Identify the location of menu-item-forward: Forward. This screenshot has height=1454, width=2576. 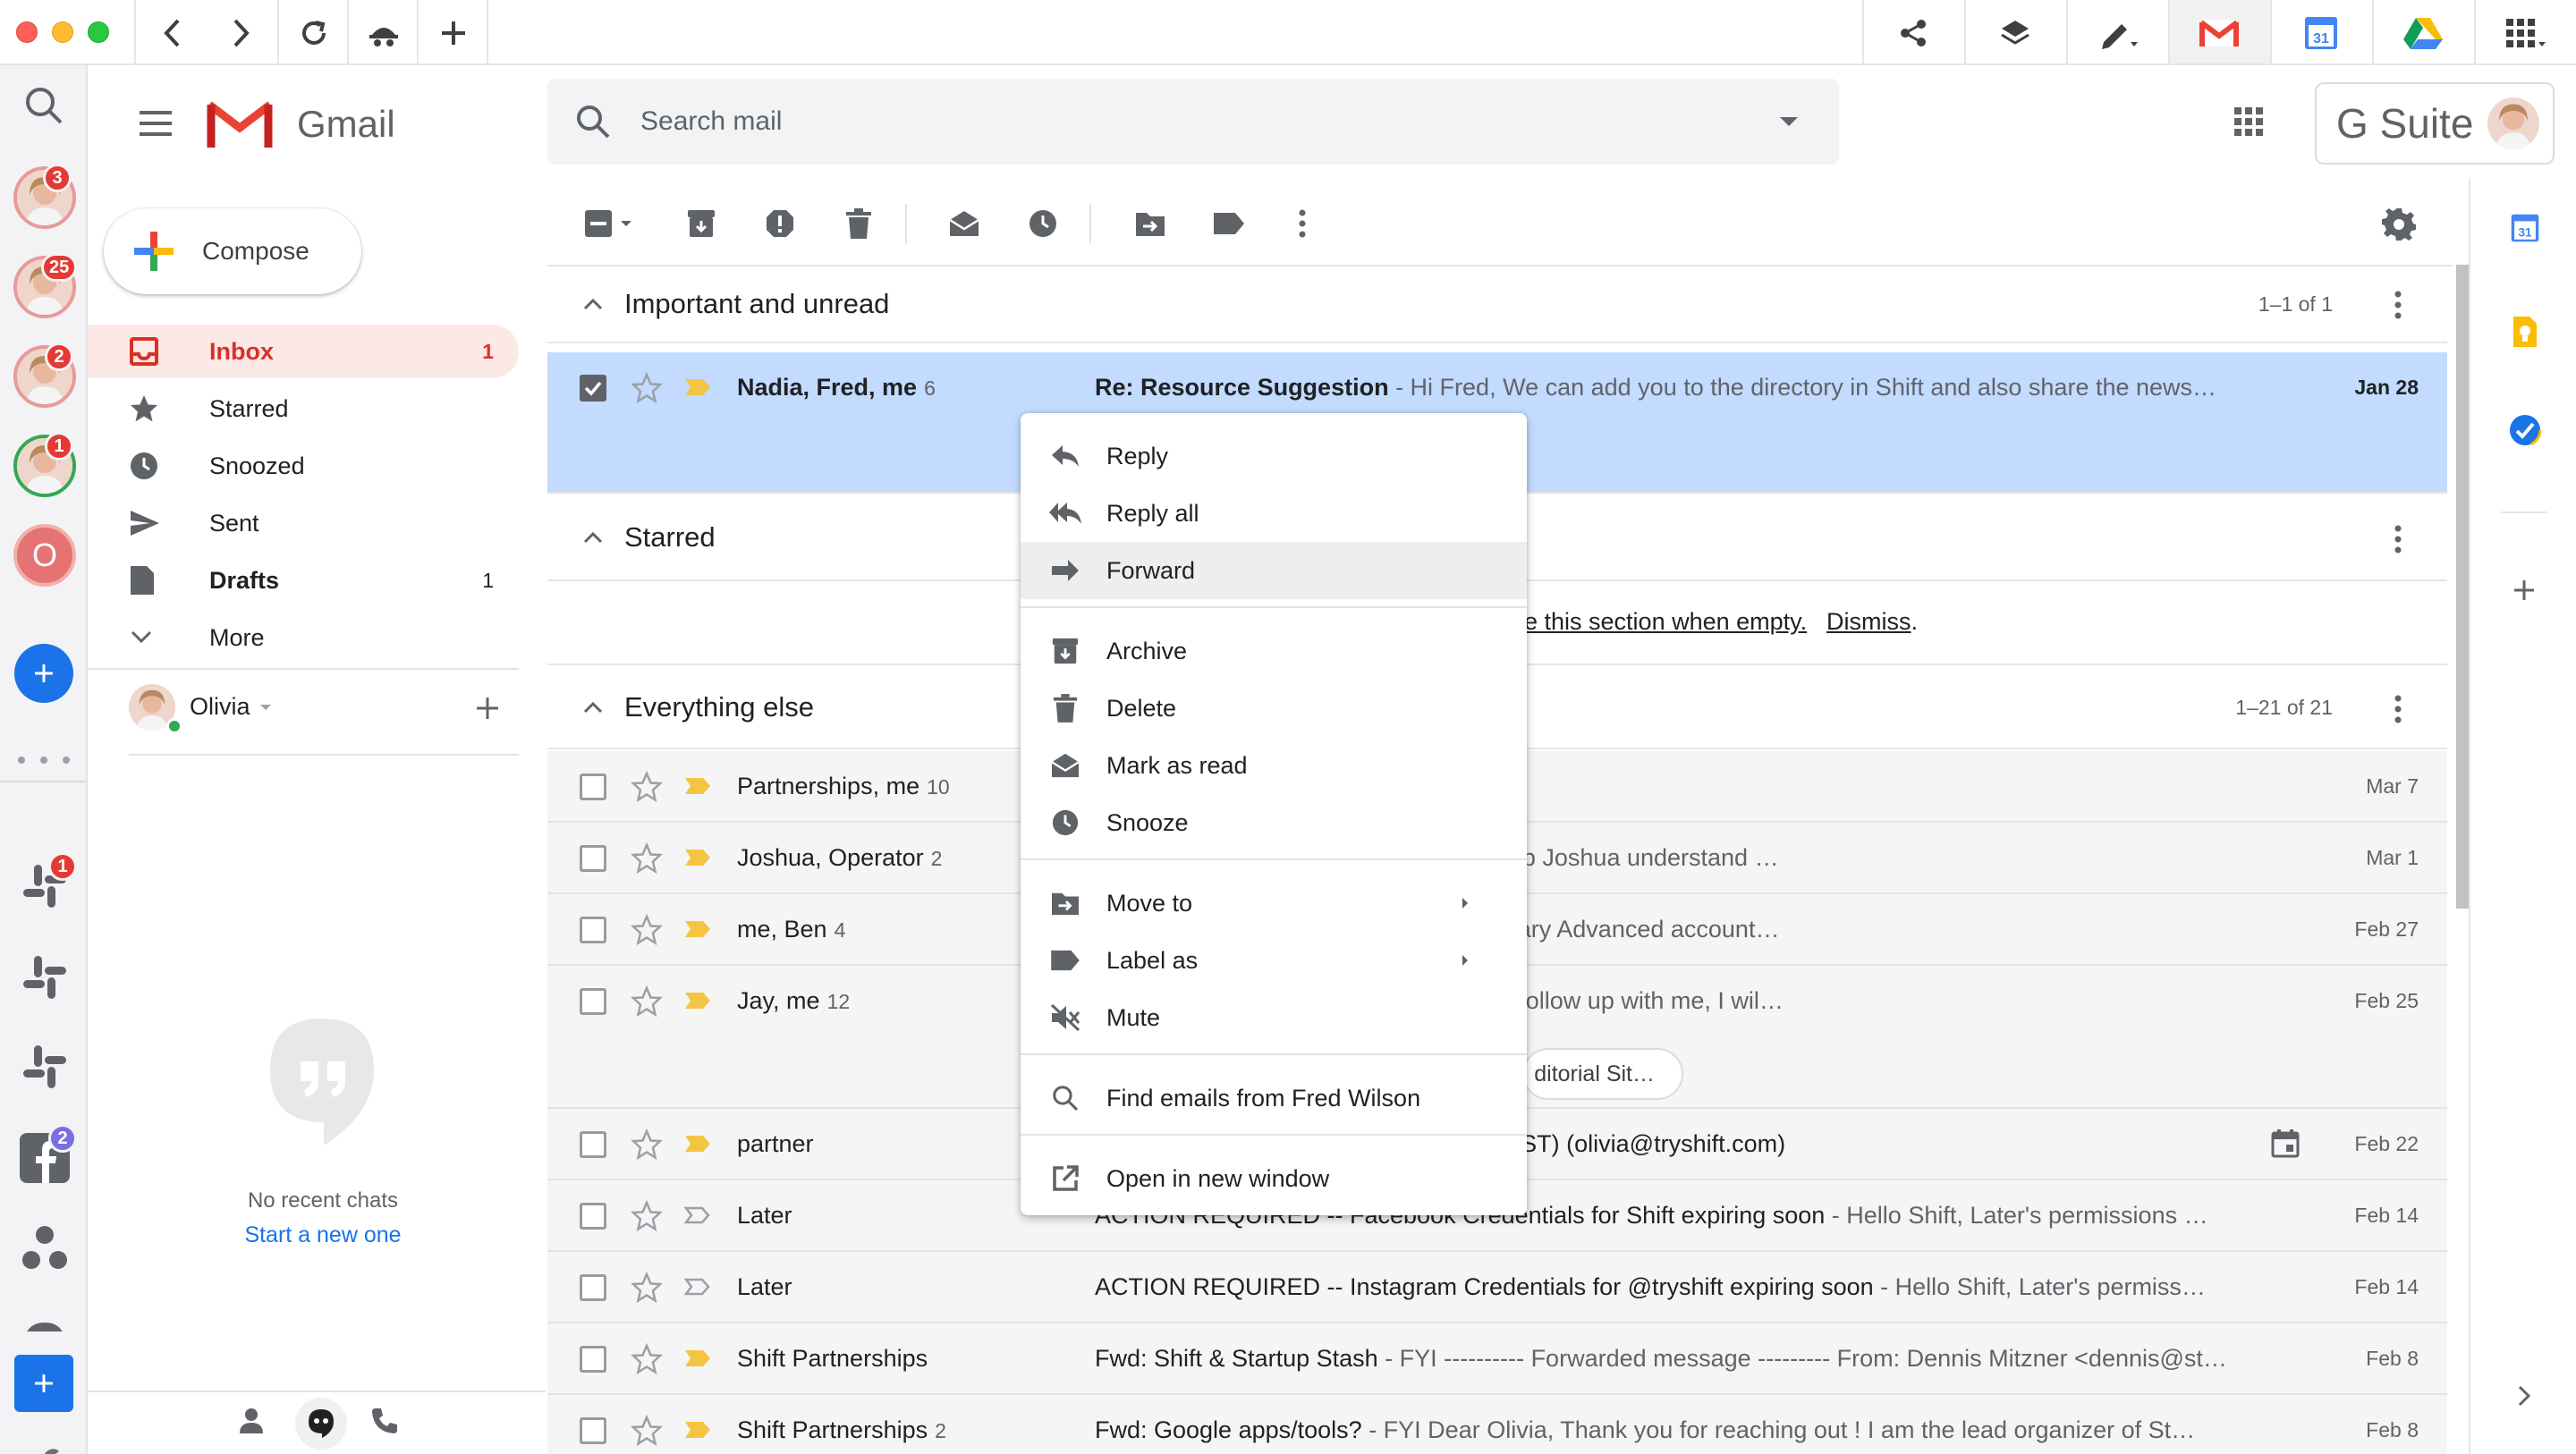
(1274, 570).